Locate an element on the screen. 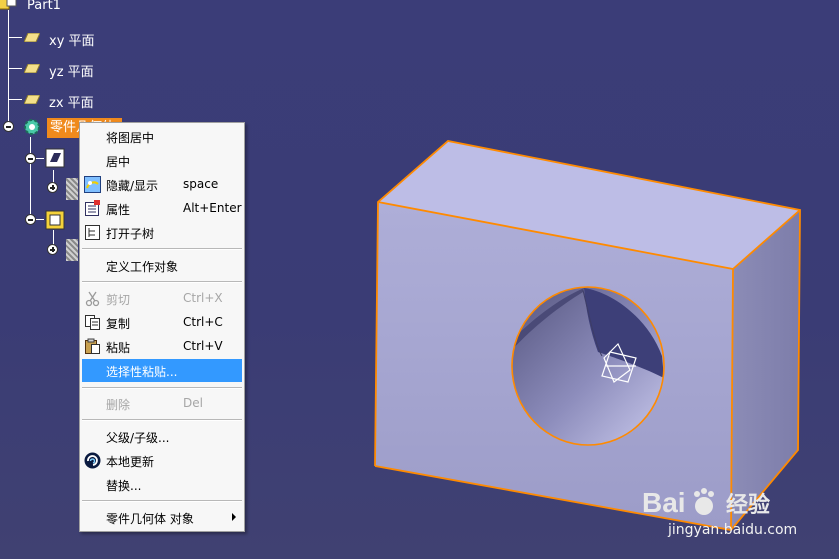 Image resolution: width=839 pixels, height=559 pixels. pad-feature-icon is located at coordinates (55, 158).